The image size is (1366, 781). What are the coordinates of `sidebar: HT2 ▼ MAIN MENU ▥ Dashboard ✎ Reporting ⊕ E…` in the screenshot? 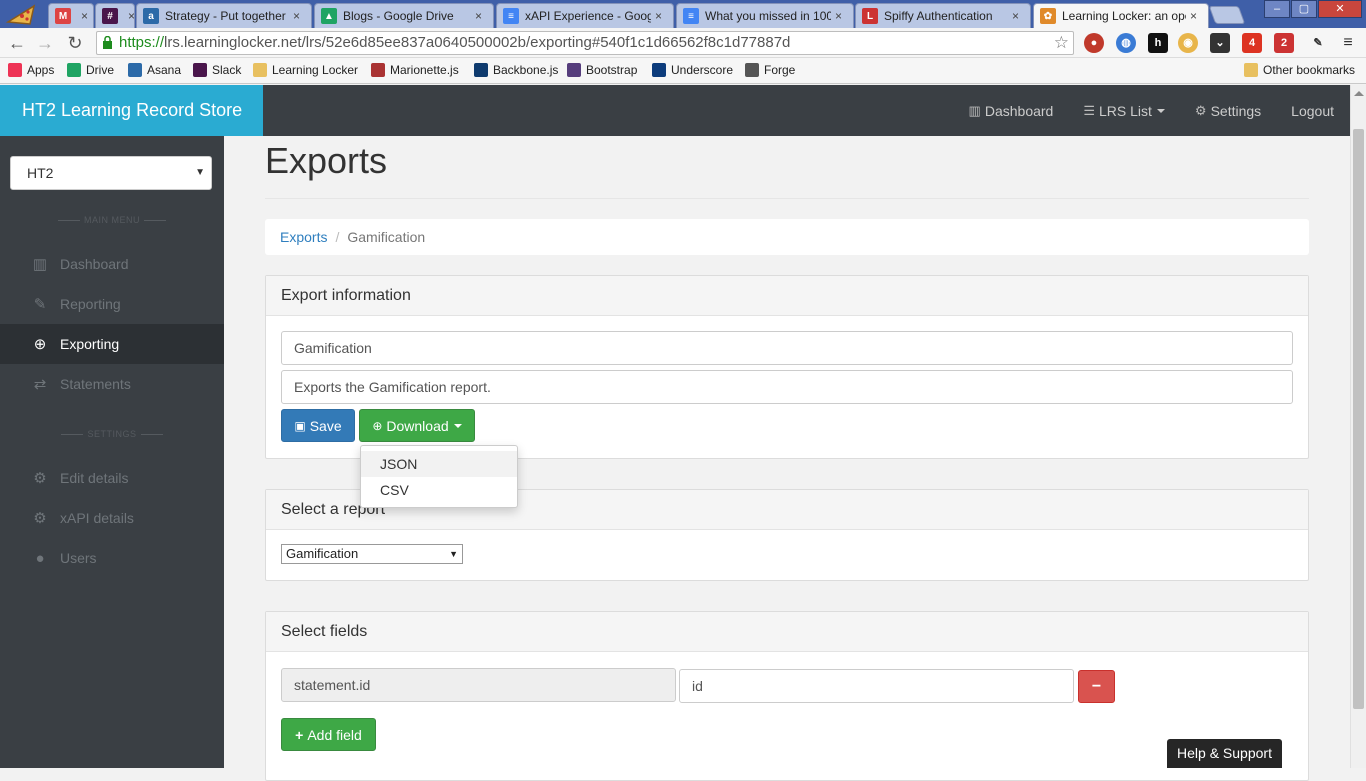 It's located at (112, 452).